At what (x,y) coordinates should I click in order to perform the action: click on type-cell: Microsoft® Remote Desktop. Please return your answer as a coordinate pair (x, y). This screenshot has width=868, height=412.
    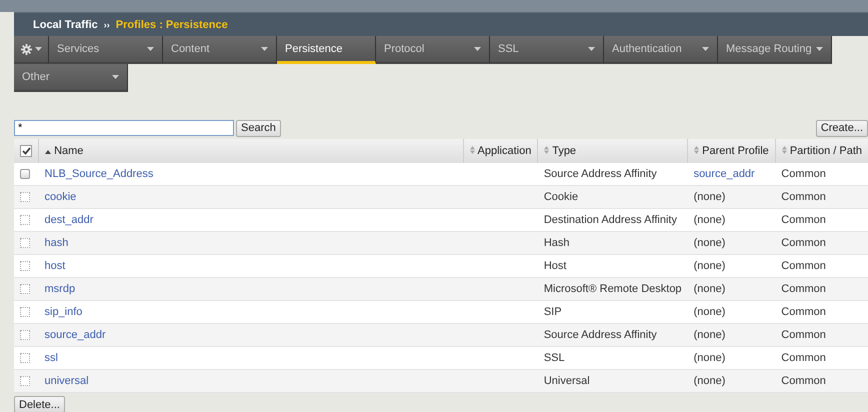
    Looking at the image, I should click on (613, 289).